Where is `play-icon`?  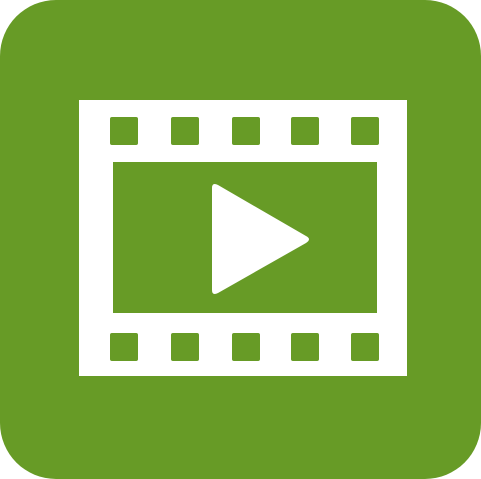
play-icon is located at coordinates (260, 239).